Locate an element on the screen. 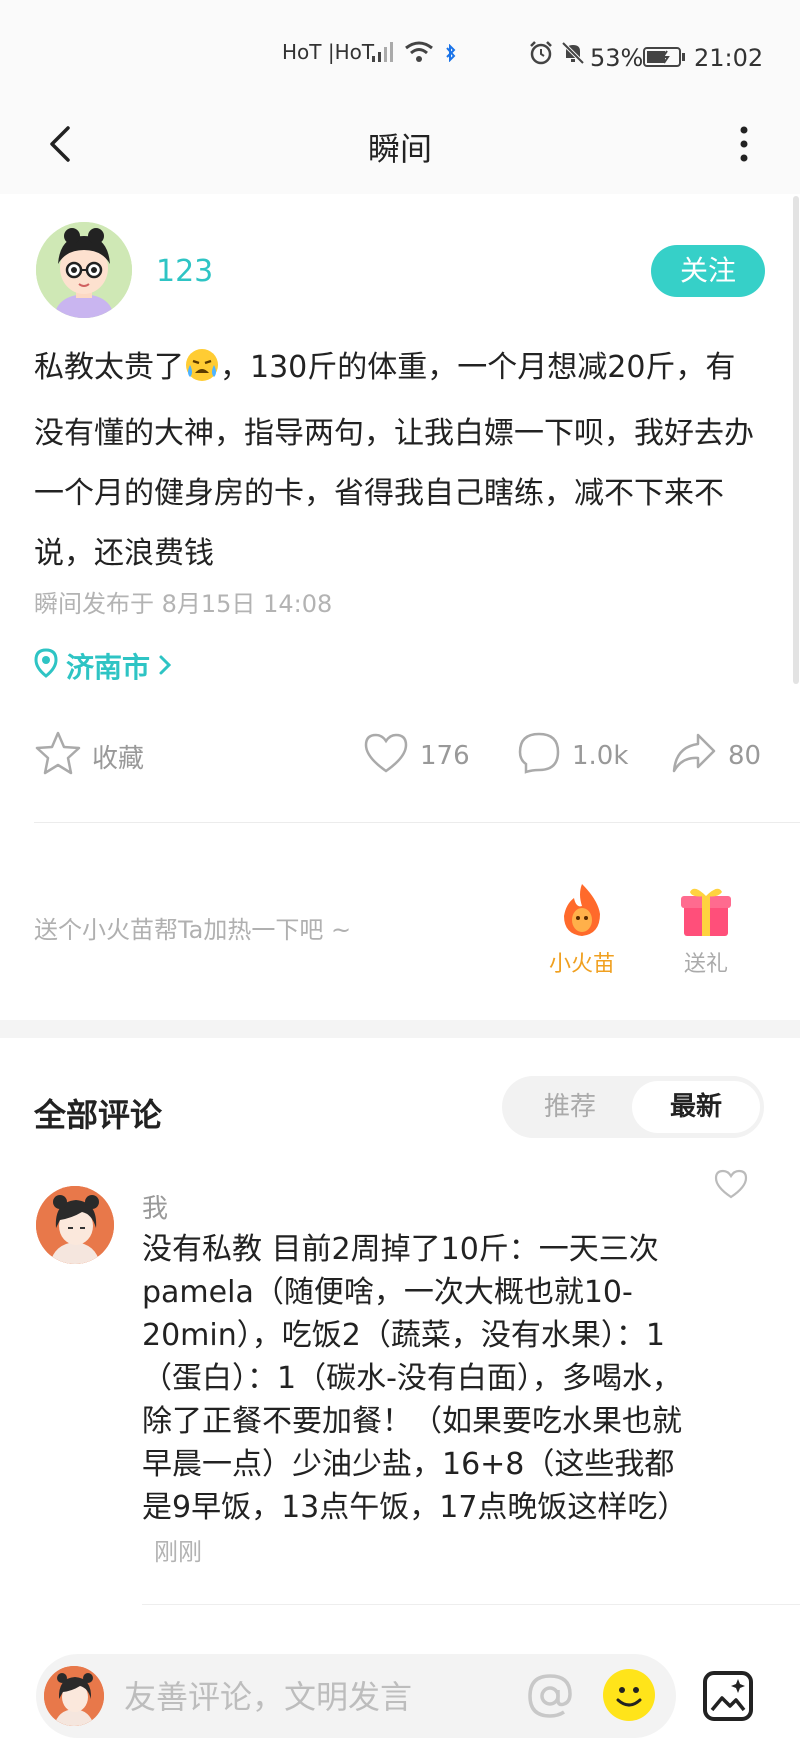  comment-sort-tabs: 推荐 最新 is located at coordinates (633, 1107).